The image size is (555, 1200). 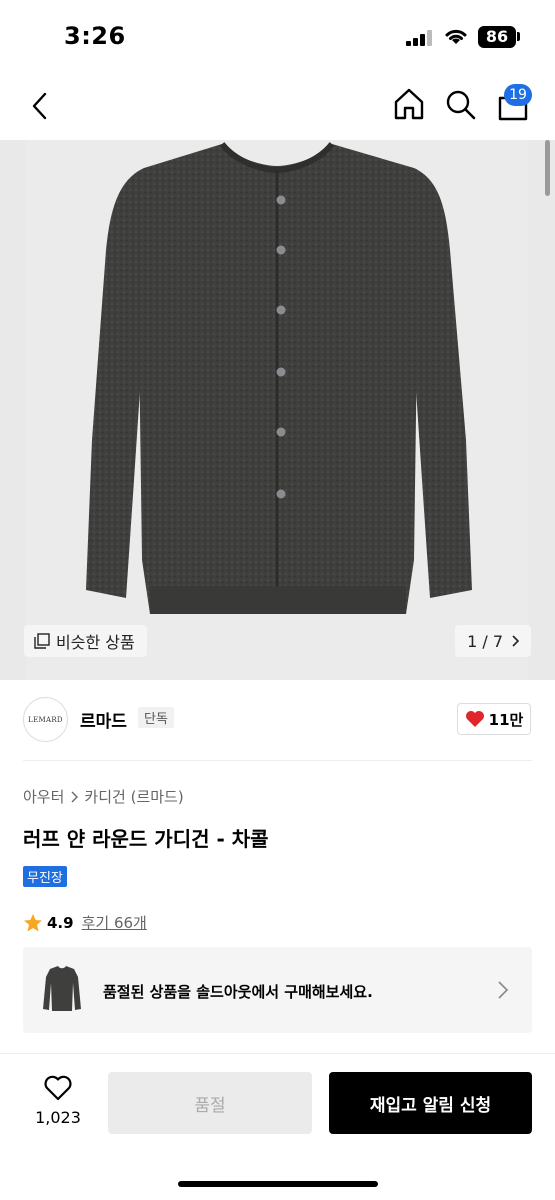 What do you see at coordinates (277, 720) in the screenshot?
I see `brand-row: LEMARD 르마드 단독 11만` at bounding box center [277, 720].